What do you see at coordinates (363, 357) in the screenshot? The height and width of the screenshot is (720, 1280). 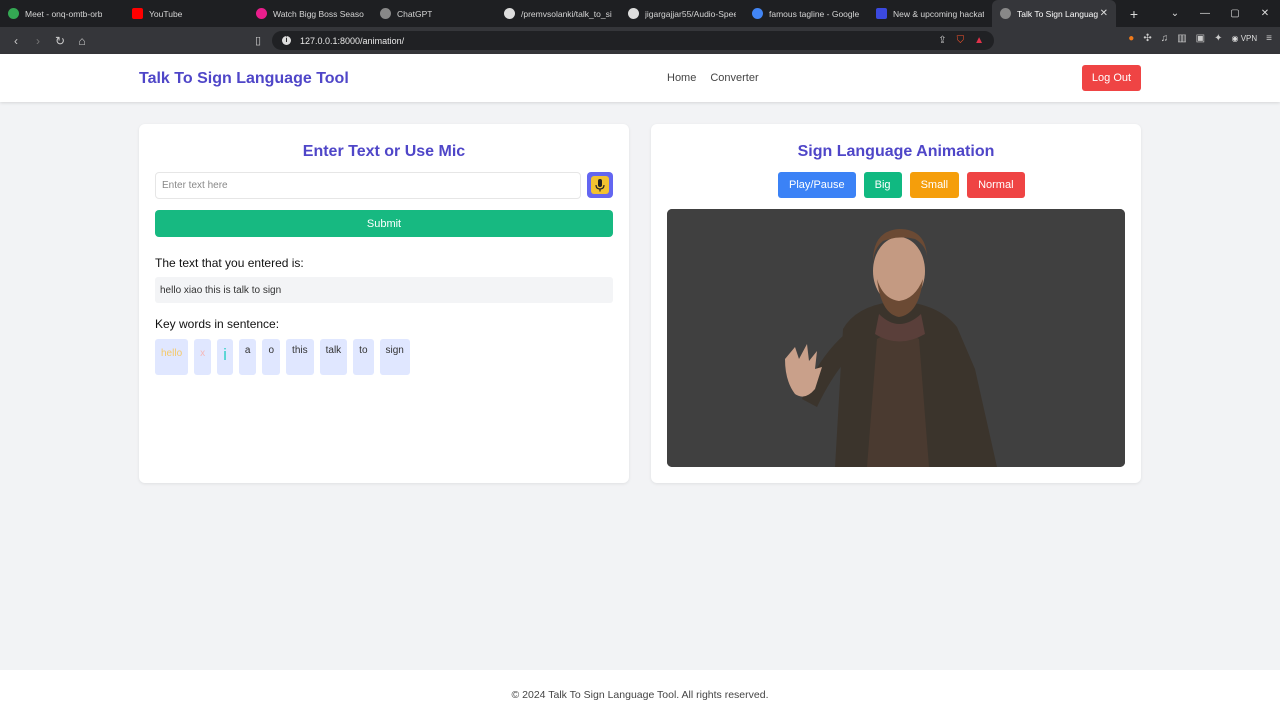 I see `keyword-to: to` at bounding box center [363, 357].